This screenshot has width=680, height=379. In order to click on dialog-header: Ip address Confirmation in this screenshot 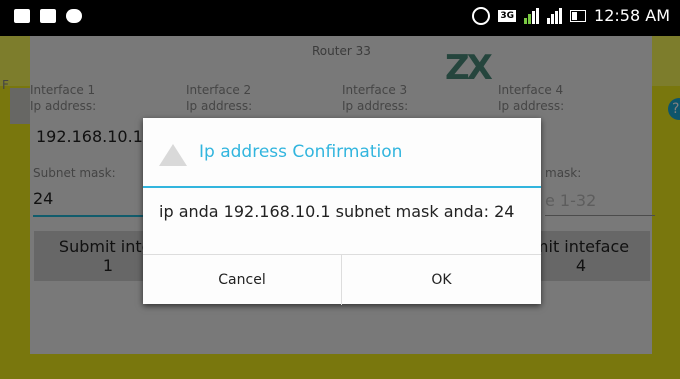, I will do `click(342, 153)`.